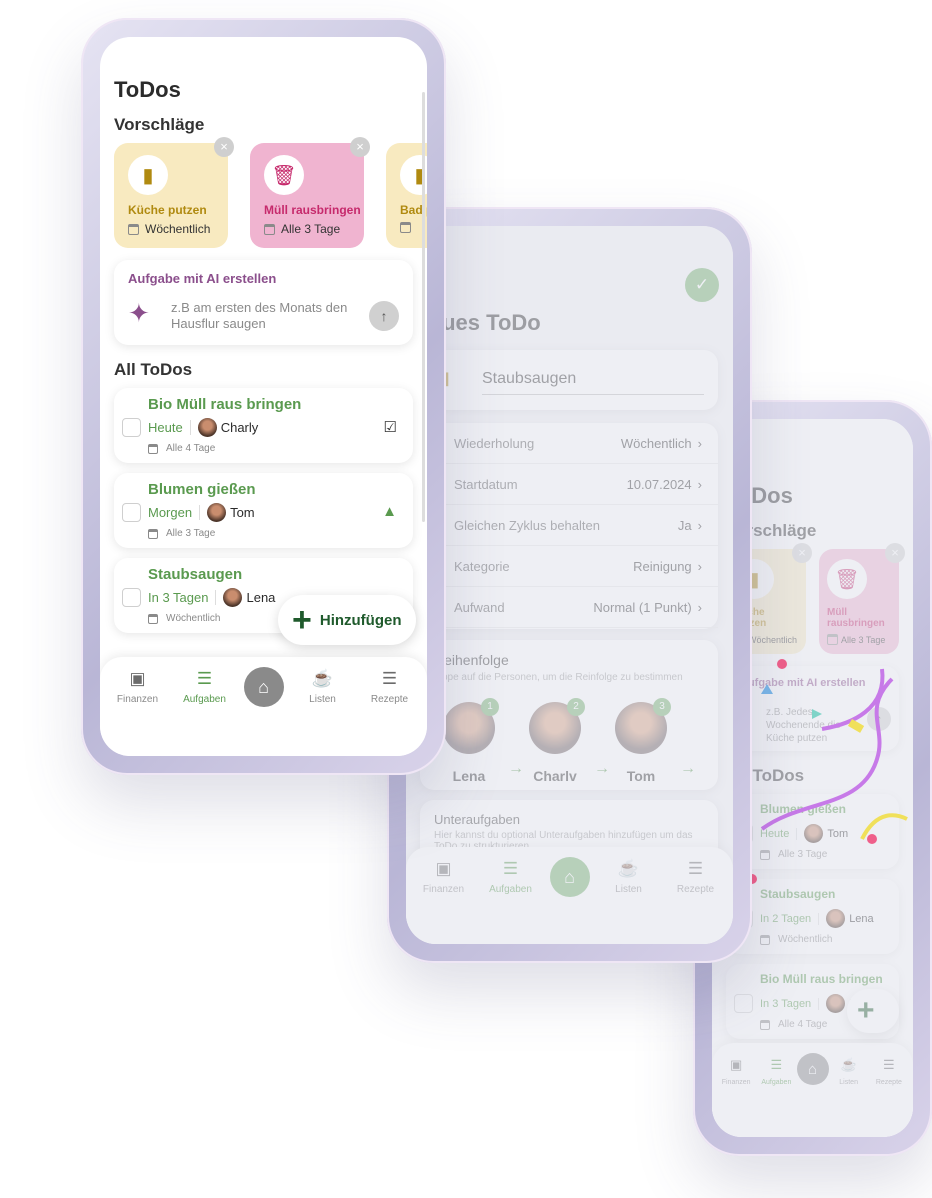 The width and height of the screenshot is (932, 1198). I want to click on person-order-item: 2 Charlv, so click(555, 741).